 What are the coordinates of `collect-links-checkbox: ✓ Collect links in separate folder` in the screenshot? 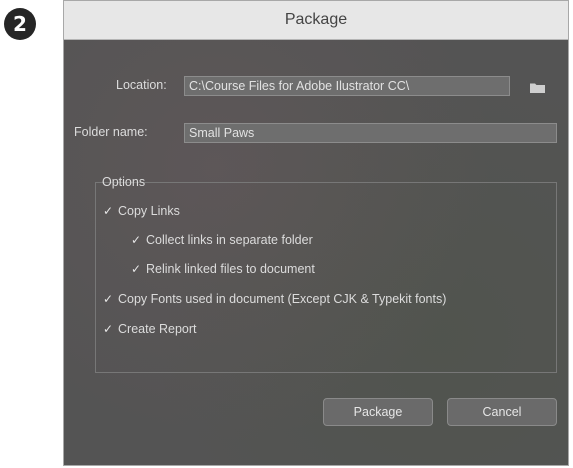 It's located at (222, 240).